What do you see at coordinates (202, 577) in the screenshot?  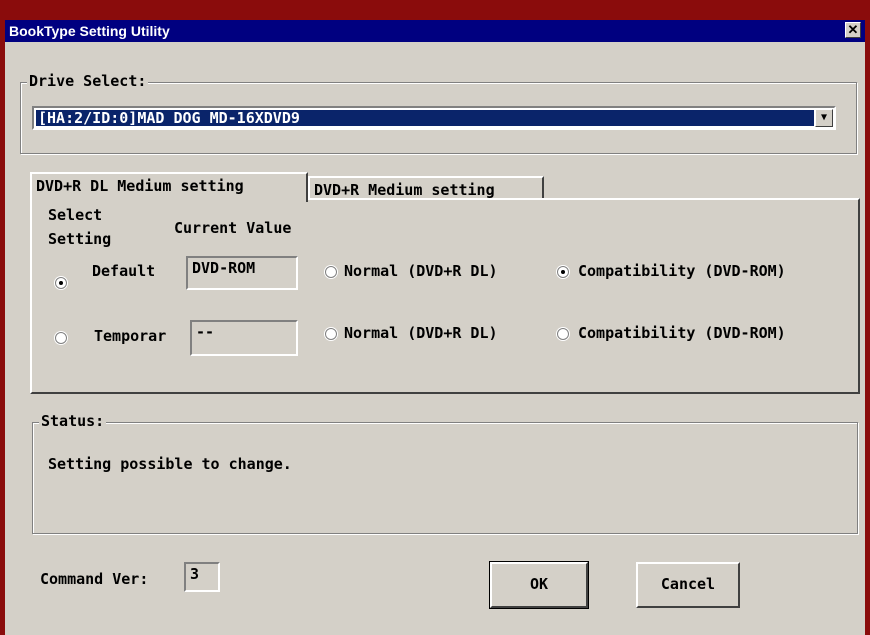 I see `command-ver-field: 3` at bounding box center [202, 577].